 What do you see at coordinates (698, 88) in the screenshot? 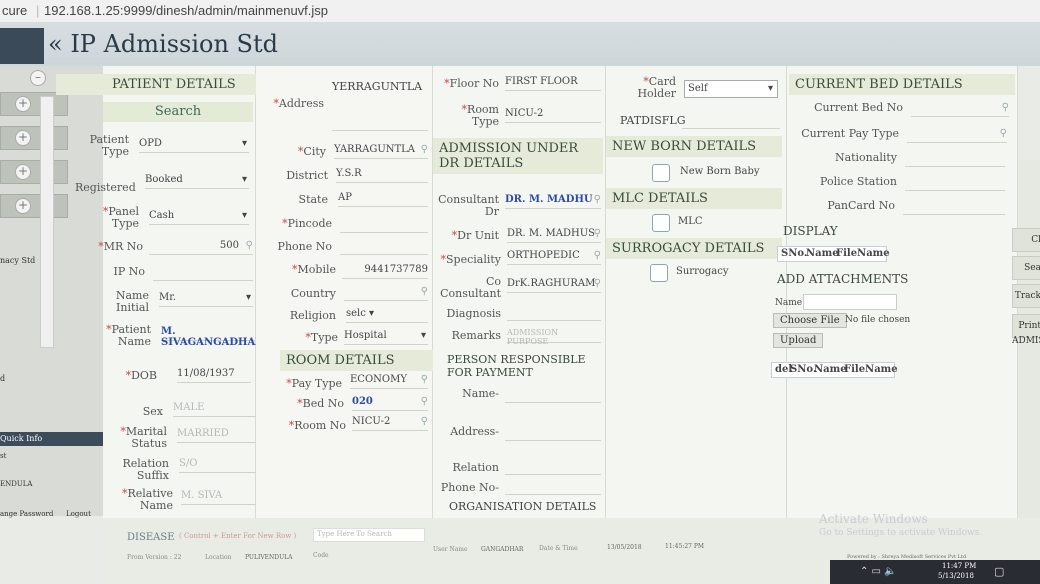
I see `card-holder-value: Self` at bounding box center [698, 88].